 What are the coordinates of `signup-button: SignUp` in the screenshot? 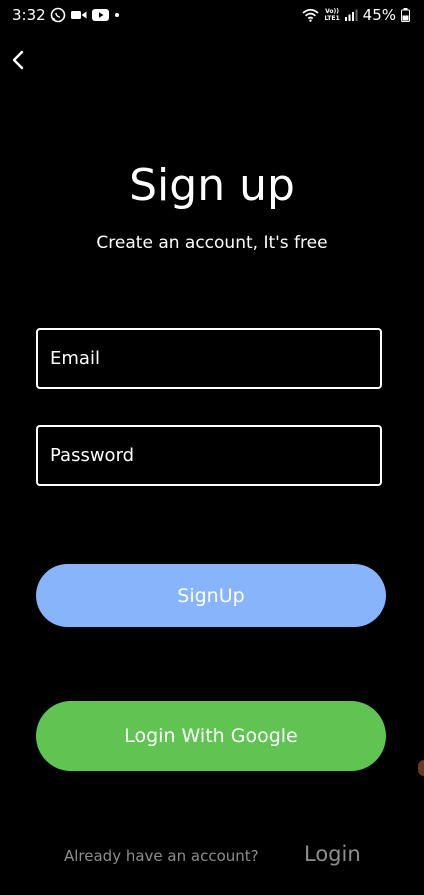 It's located at (211, 595).